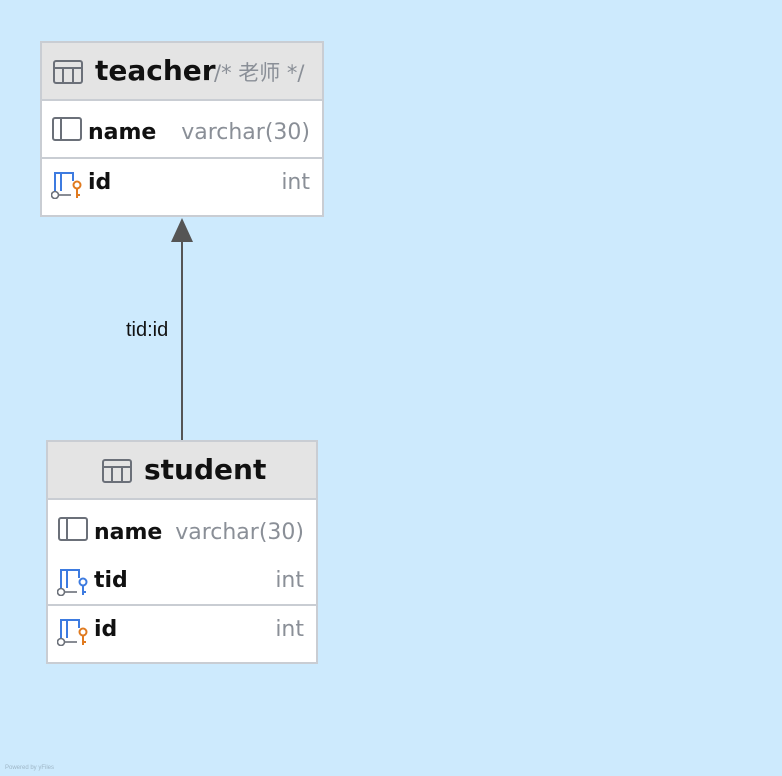  Describe the element at coordinates (30, 768) in the screenshot. I see `powered-by-footer: Powered by yFiles` at that location.